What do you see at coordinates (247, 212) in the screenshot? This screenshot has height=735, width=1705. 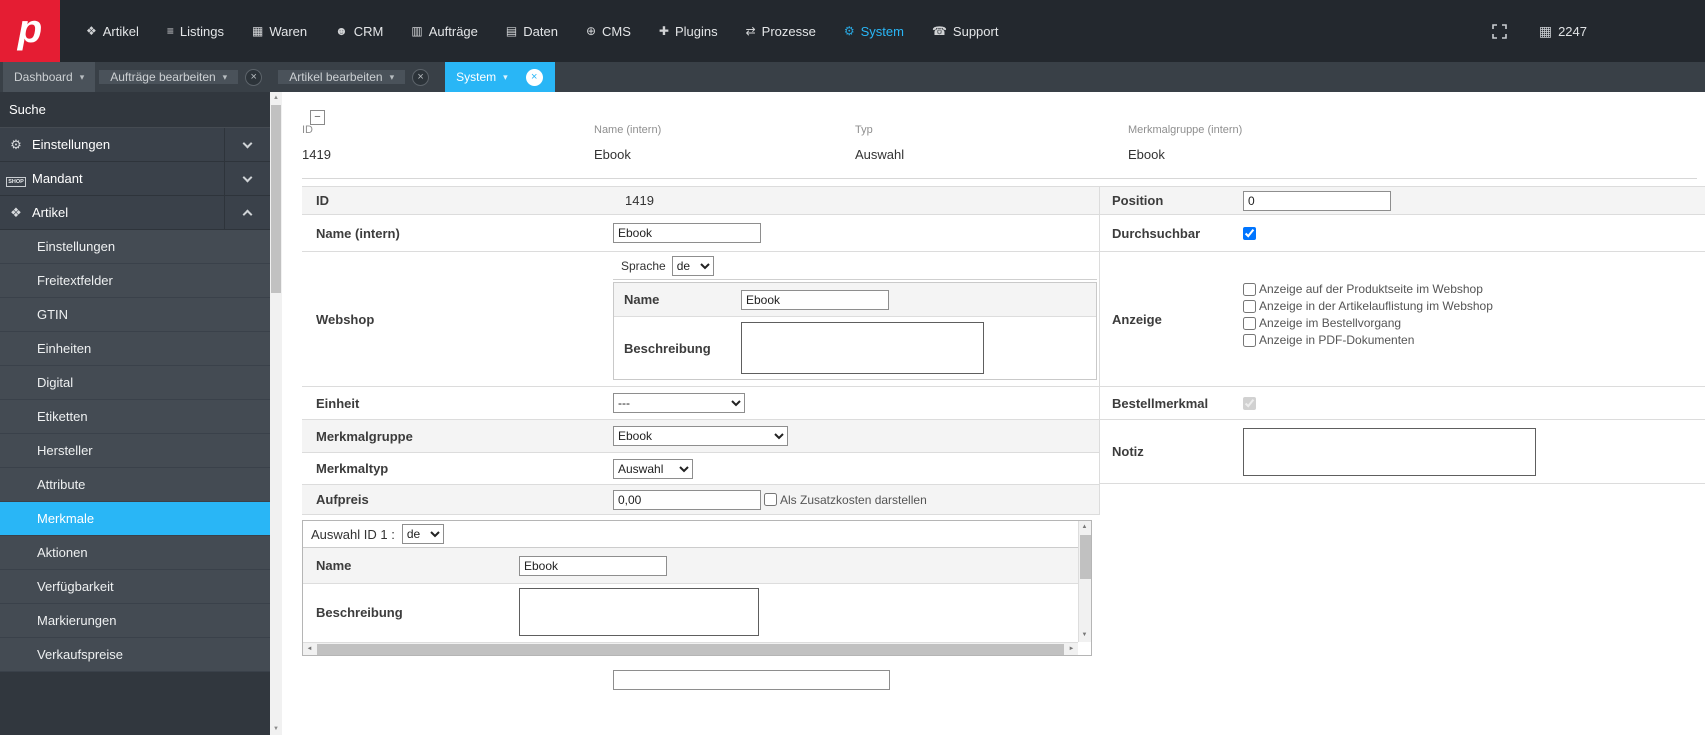 I see `chevron-up-icon` at bounding box center [247, 212].